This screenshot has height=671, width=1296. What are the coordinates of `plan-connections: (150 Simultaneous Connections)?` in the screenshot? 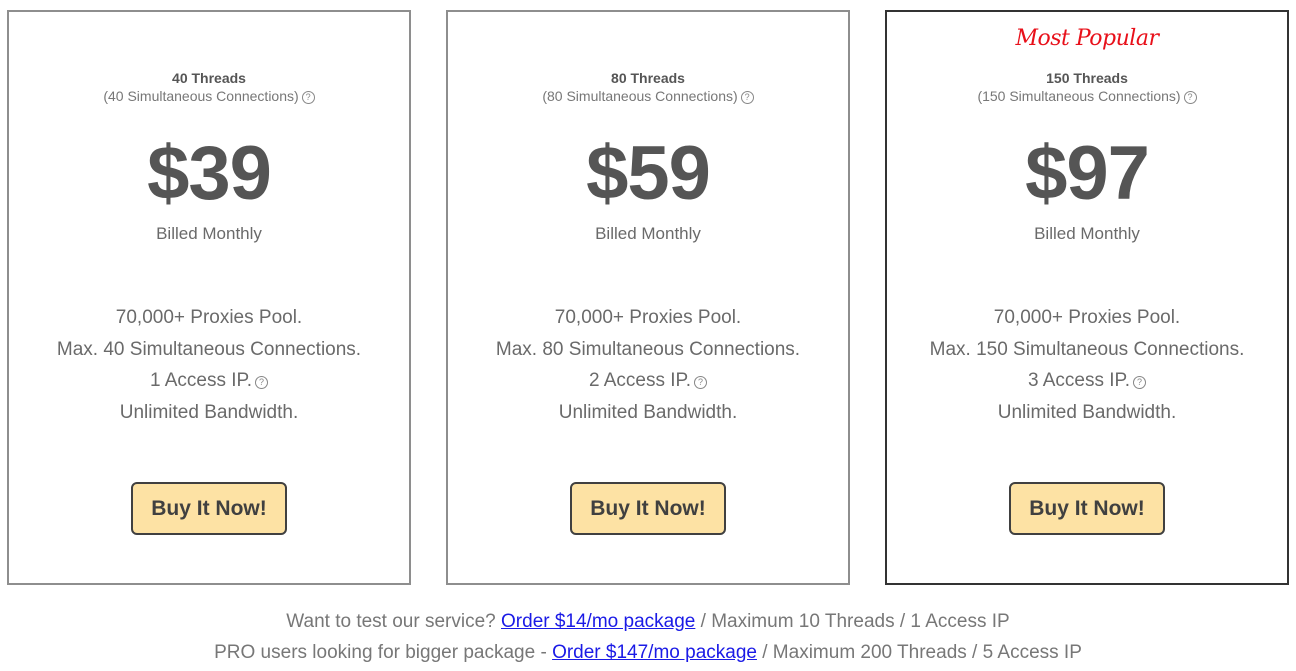 It's located at (1087, 96).